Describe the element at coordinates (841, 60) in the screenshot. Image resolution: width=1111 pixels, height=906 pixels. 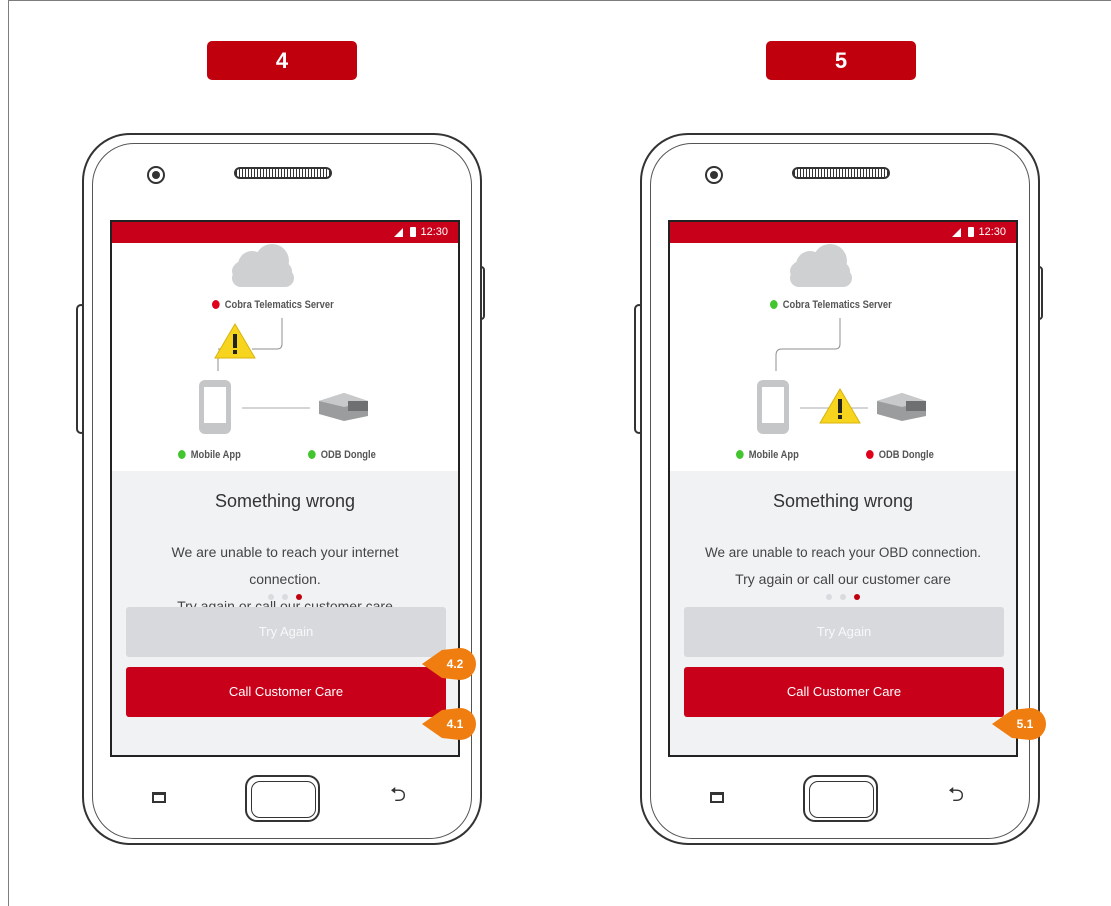
I see `step-badge-5: 5` at that location.